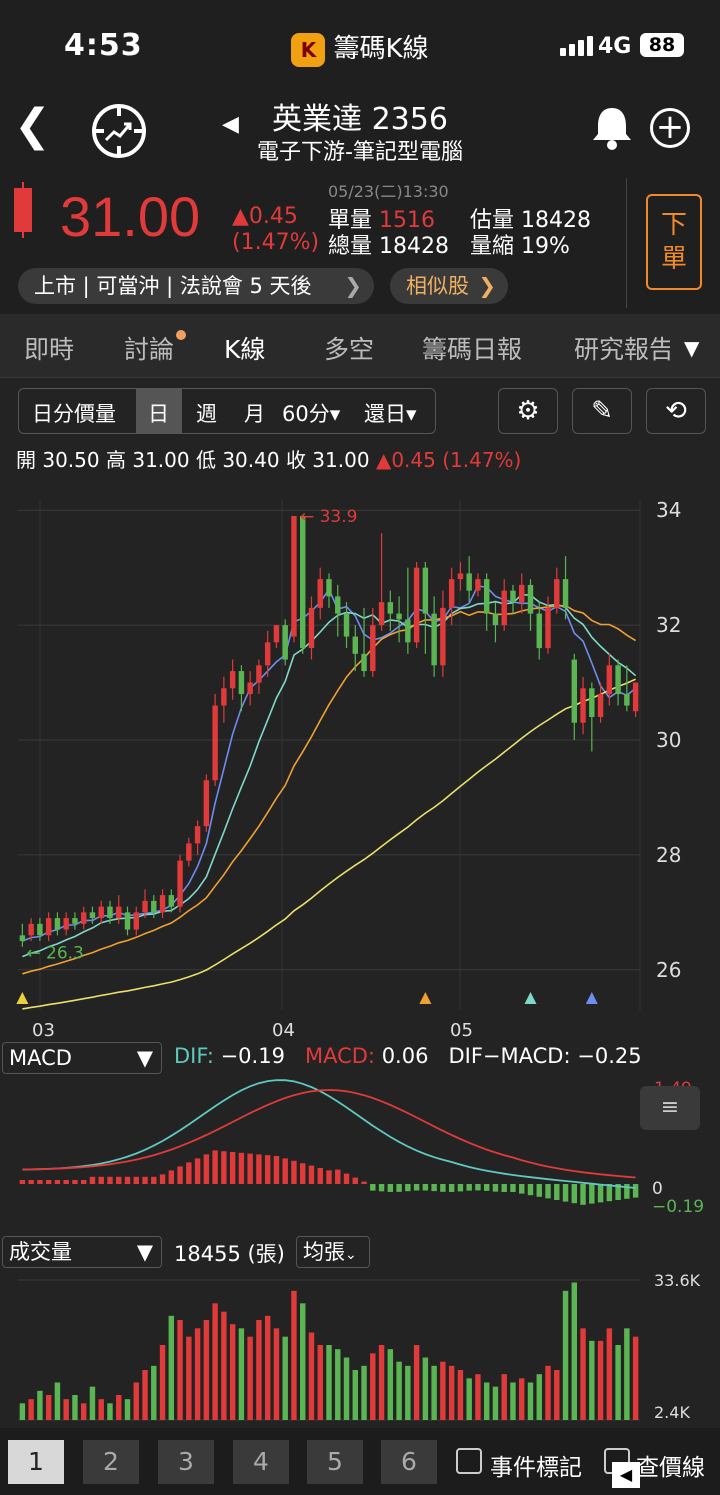  Describe the element at coordinates (668, 855) in the screenshot. I see `y-tick-label: 28` at that location.